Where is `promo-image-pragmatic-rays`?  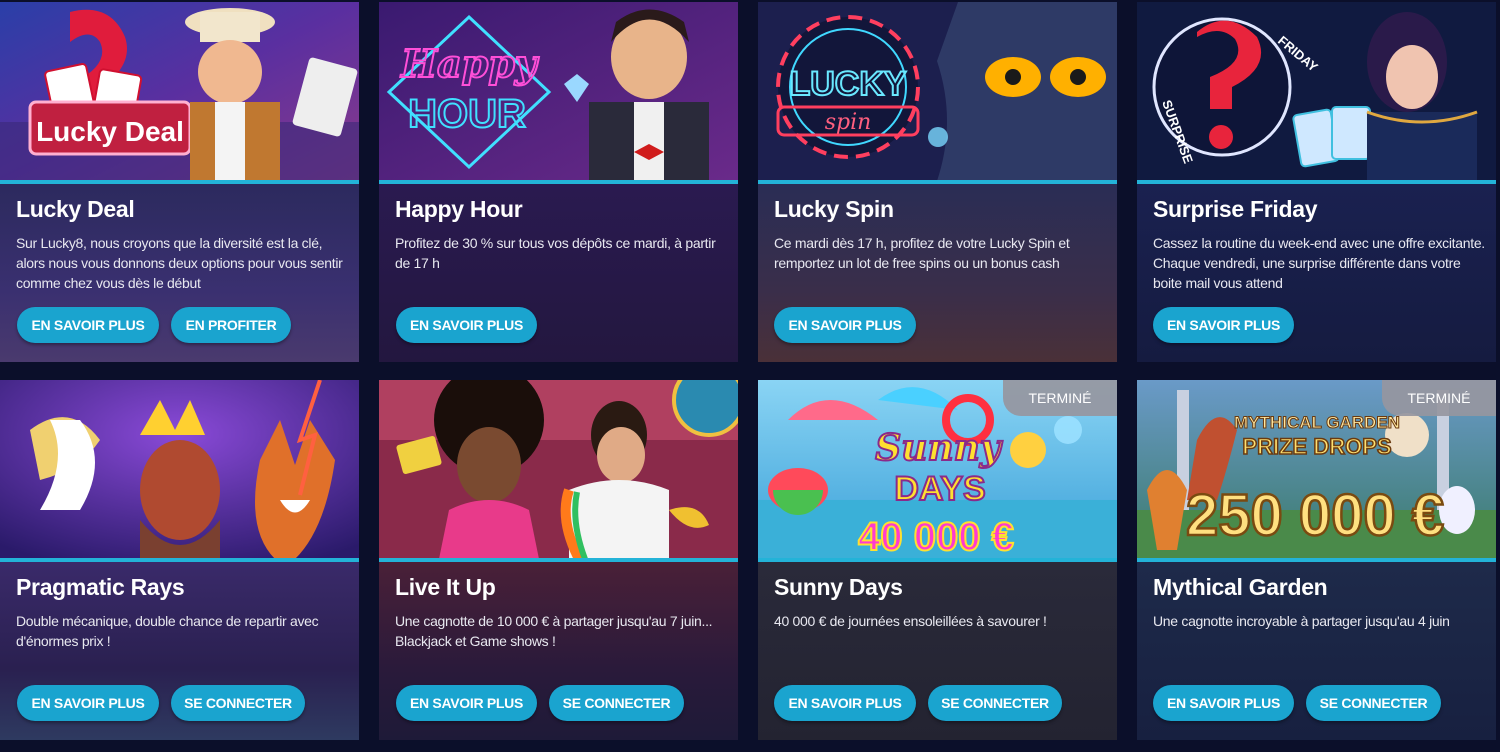
promo-image-pragmatic-rays is located at coordinates (179, 469).